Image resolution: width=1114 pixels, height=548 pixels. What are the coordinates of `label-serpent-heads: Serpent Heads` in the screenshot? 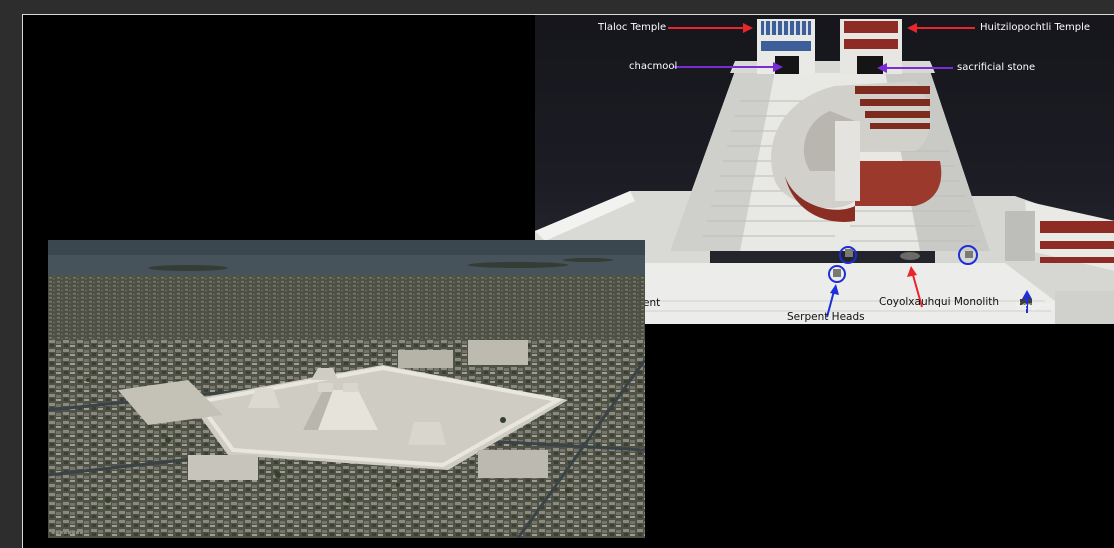 It's located at (826, 317).